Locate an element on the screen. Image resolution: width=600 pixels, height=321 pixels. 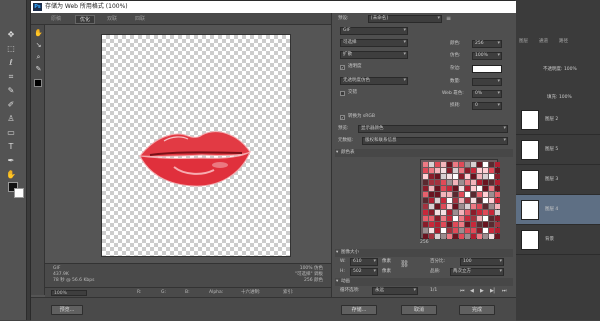
eyedropper-color-swatch is located at coordinates (38, 83).